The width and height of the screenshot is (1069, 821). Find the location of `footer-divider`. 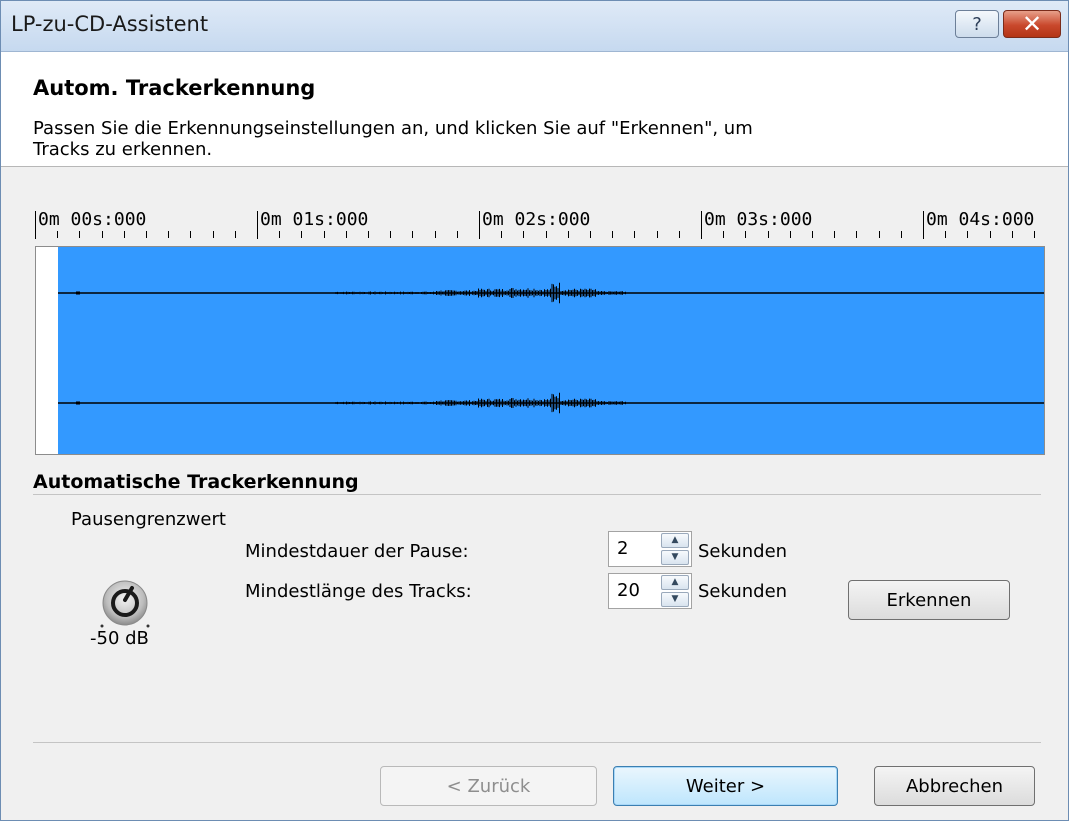

footer-divider is located at coordinates (537, 742).